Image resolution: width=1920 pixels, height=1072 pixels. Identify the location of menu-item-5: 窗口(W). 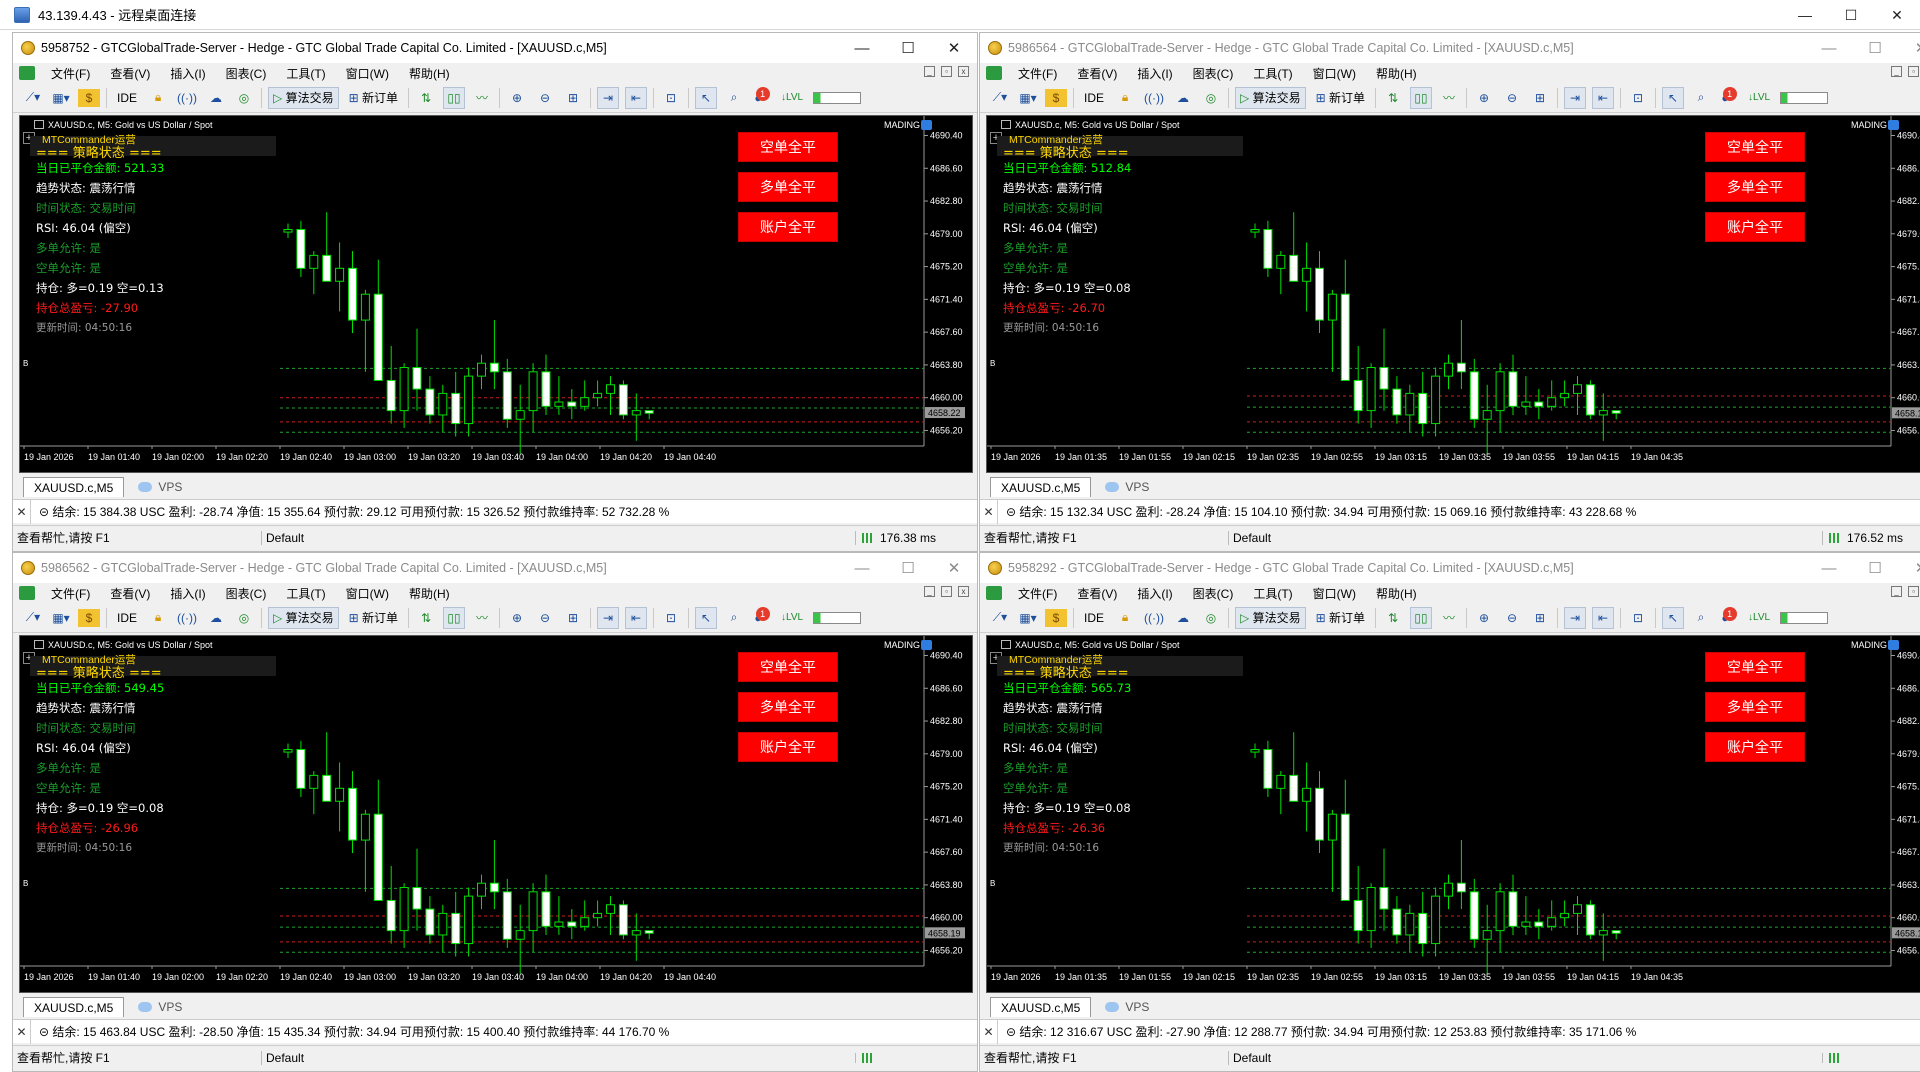
(1334, 594).